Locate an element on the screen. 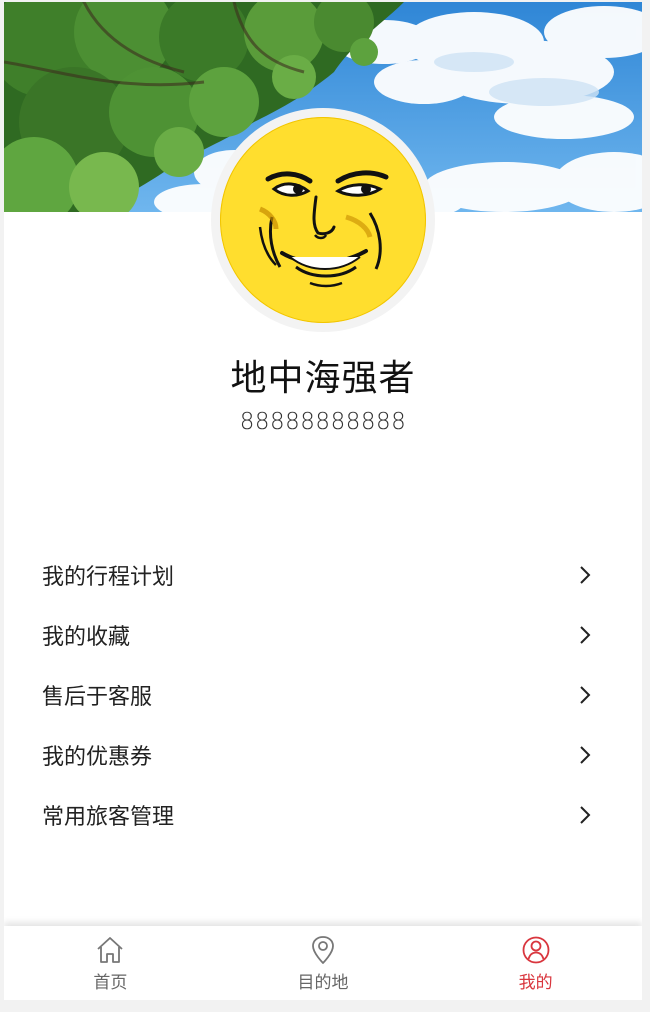  profile-name: 地中海强者 is located at coordinates (323, 378).